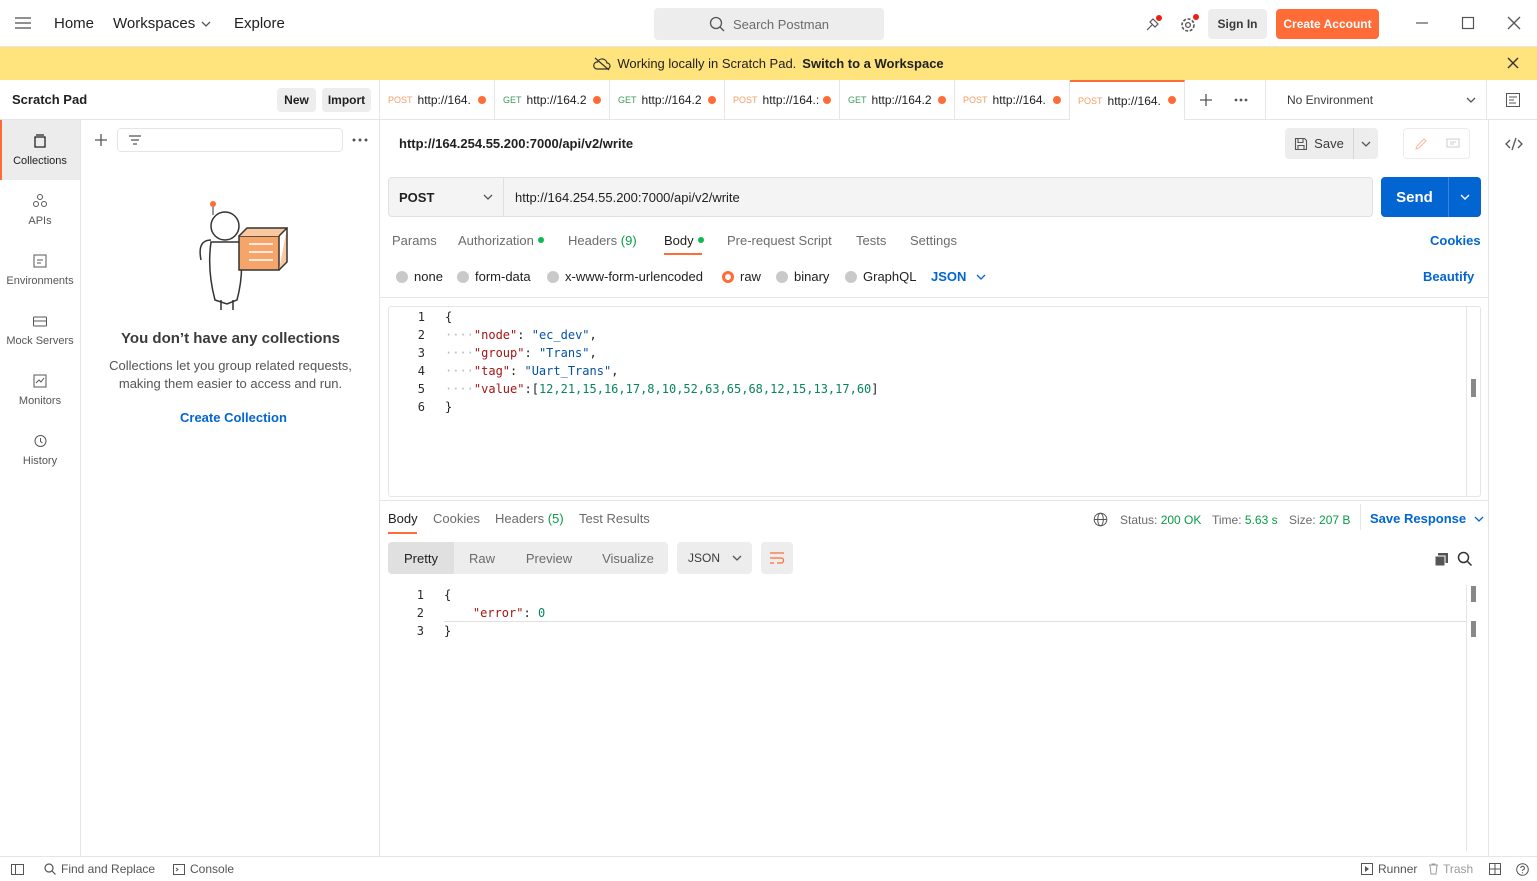 This screenshot has height=881, width=1537. I want to click on toggle-sidebar-icon, so click(17, 869).